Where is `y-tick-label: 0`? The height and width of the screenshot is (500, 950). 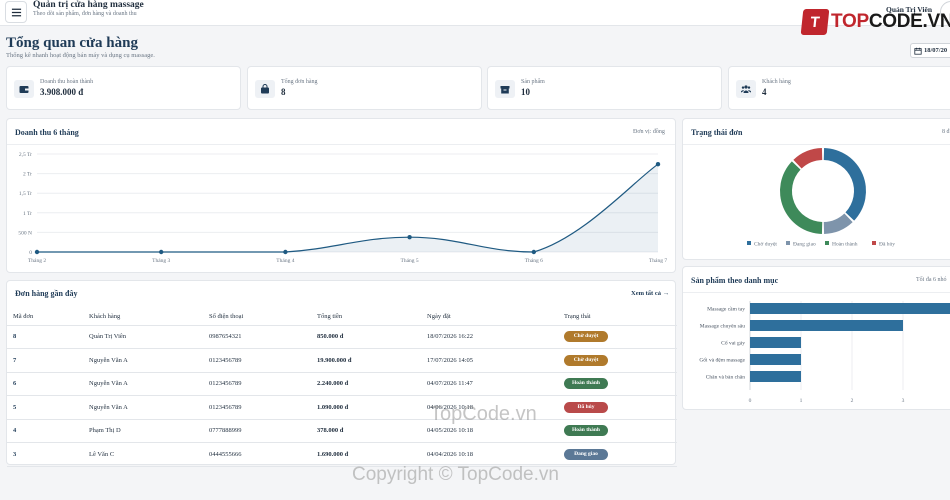 y-tick-label: 0 is located at coordinates (30, 253).